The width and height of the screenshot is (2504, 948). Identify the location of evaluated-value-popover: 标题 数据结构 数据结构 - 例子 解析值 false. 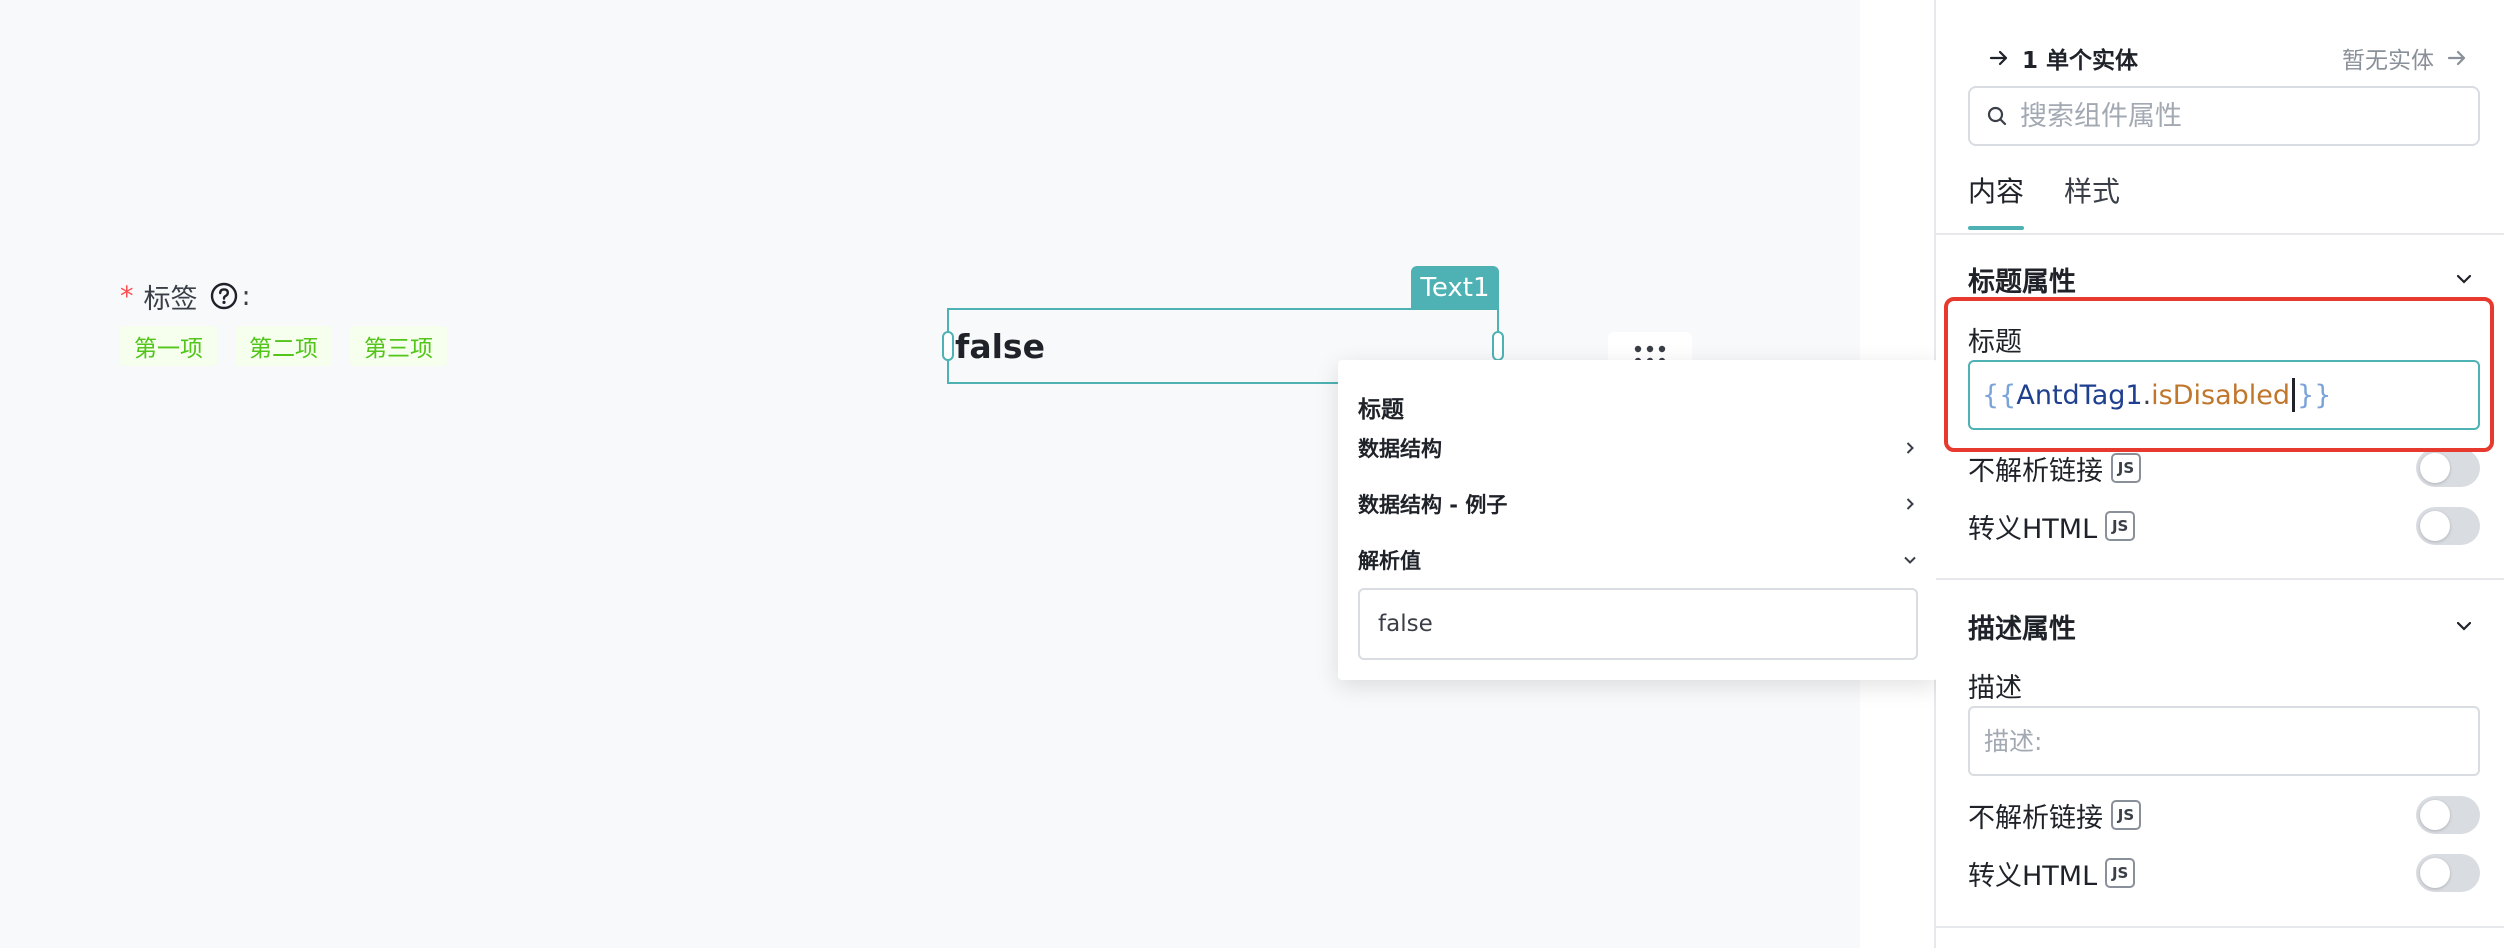
(1638, 520).